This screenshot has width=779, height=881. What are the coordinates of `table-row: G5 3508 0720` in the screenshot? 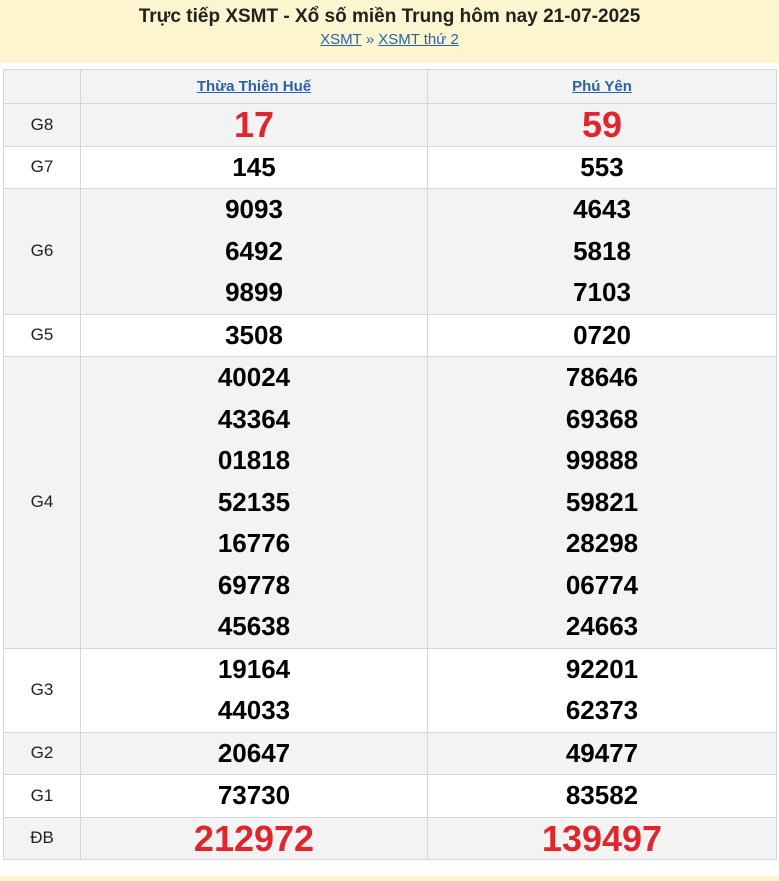 It's located at (390, 335).